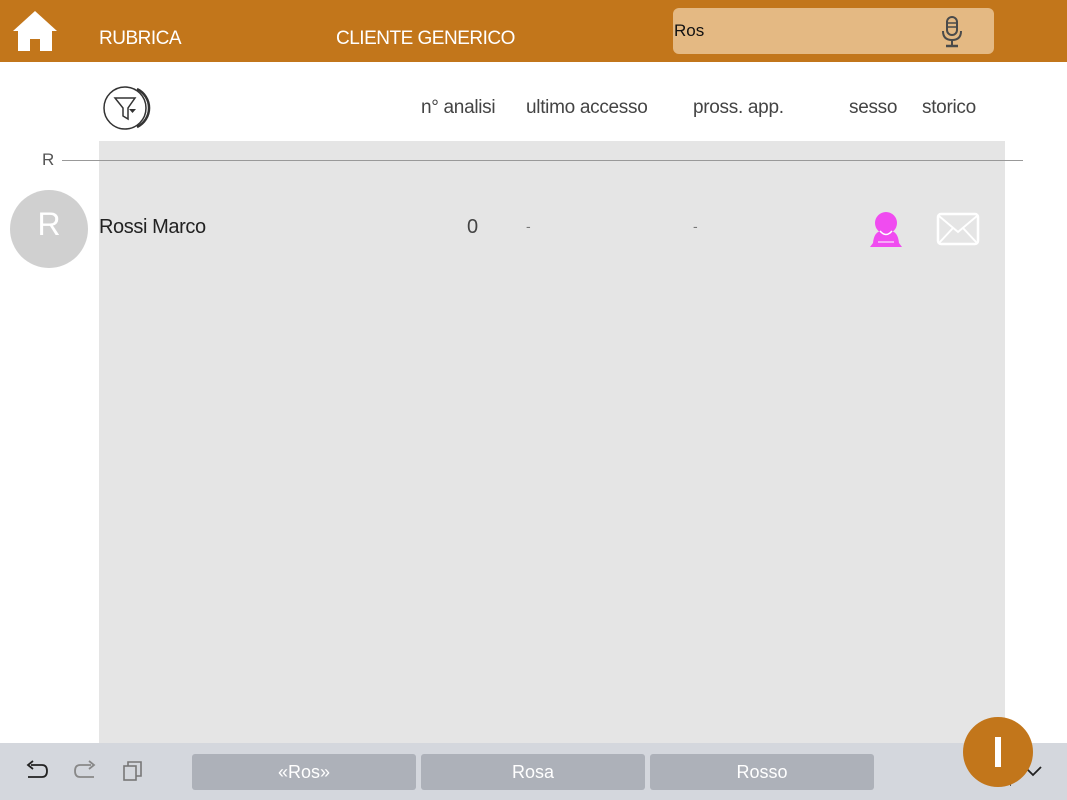 The image size is (1067, 800). Describe the element at coordinates (425, 39) in the screenshot. I see `cliente-generico-tab: CLIENTE GENERICO` at that location.